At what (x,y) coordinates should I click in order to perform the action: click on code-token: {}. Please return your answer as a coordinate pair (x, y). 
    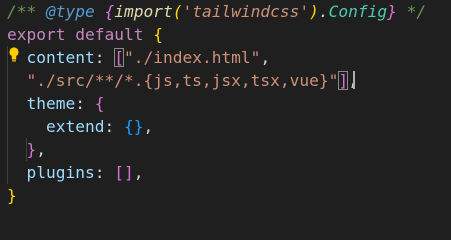
    Looking at the image, I should click on (133, 126).